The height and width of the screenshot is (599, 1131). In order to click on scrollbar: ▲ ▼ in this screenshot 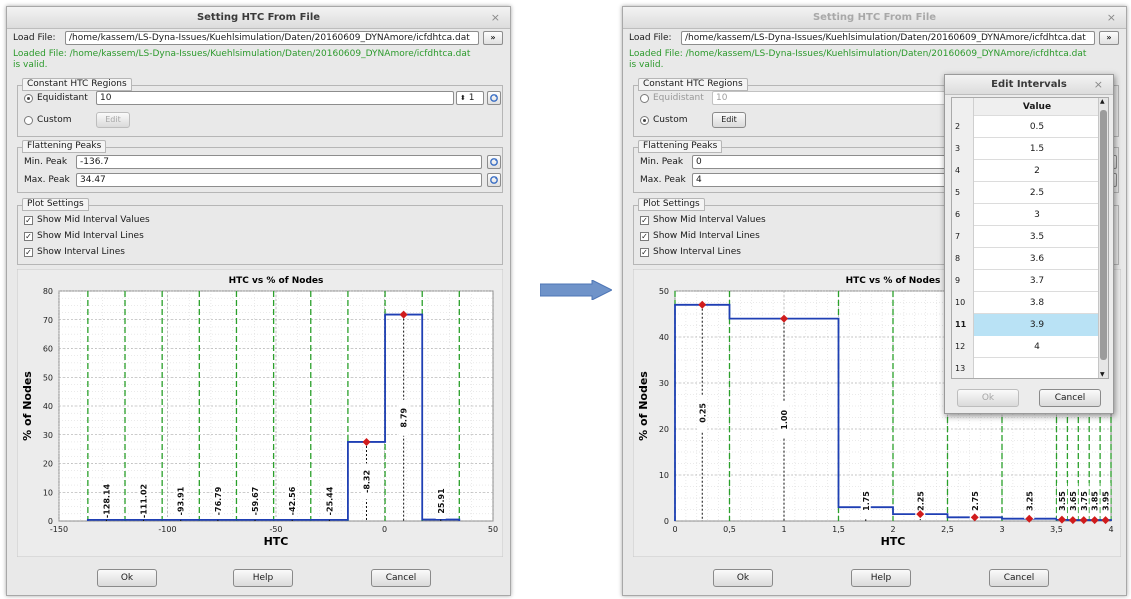, I will do `click(1103, 238)`.